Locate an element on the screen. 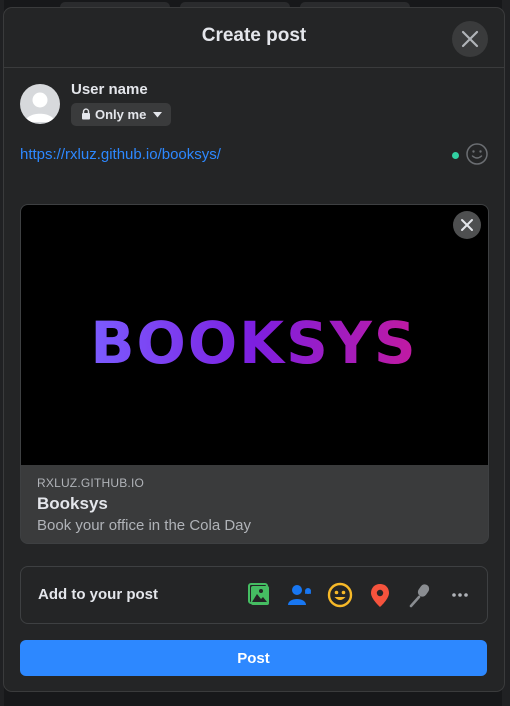 This screenshot has width=510, height=706. preview-domain: RXLUZ.GITHUB.IO is located at coordinates (91, 483).